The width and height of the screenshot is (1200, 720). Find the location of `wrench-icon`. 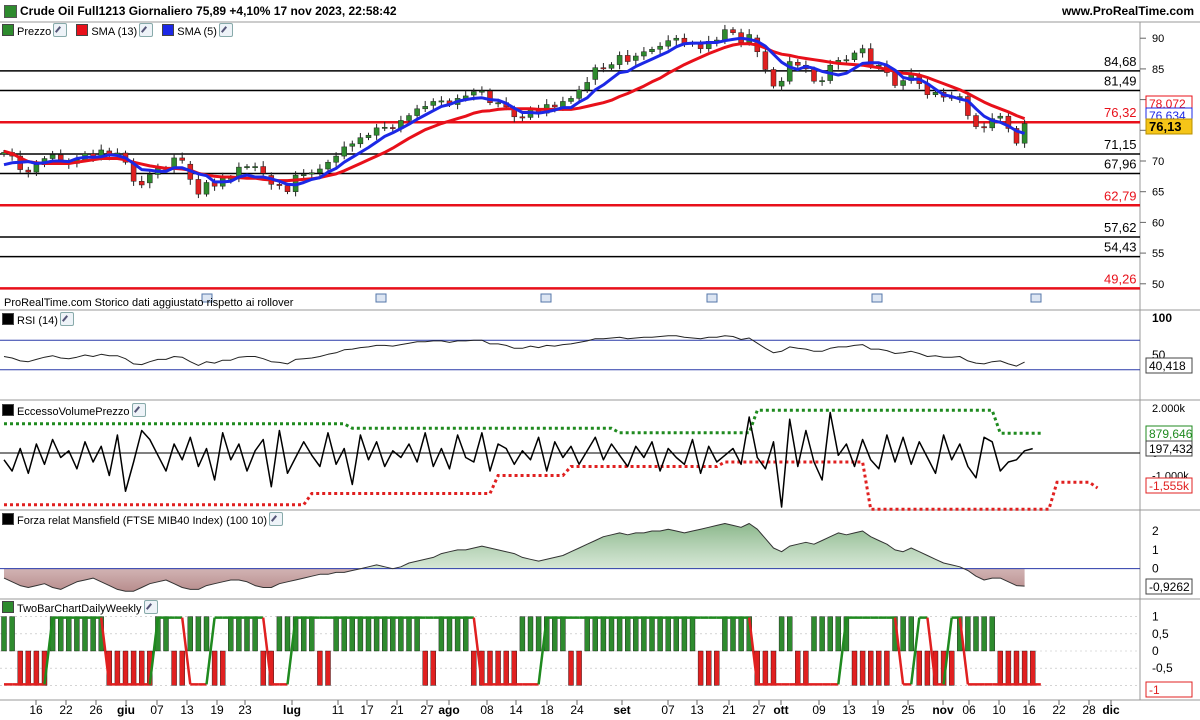

wrench-icon is located at coordinates (150, 607).